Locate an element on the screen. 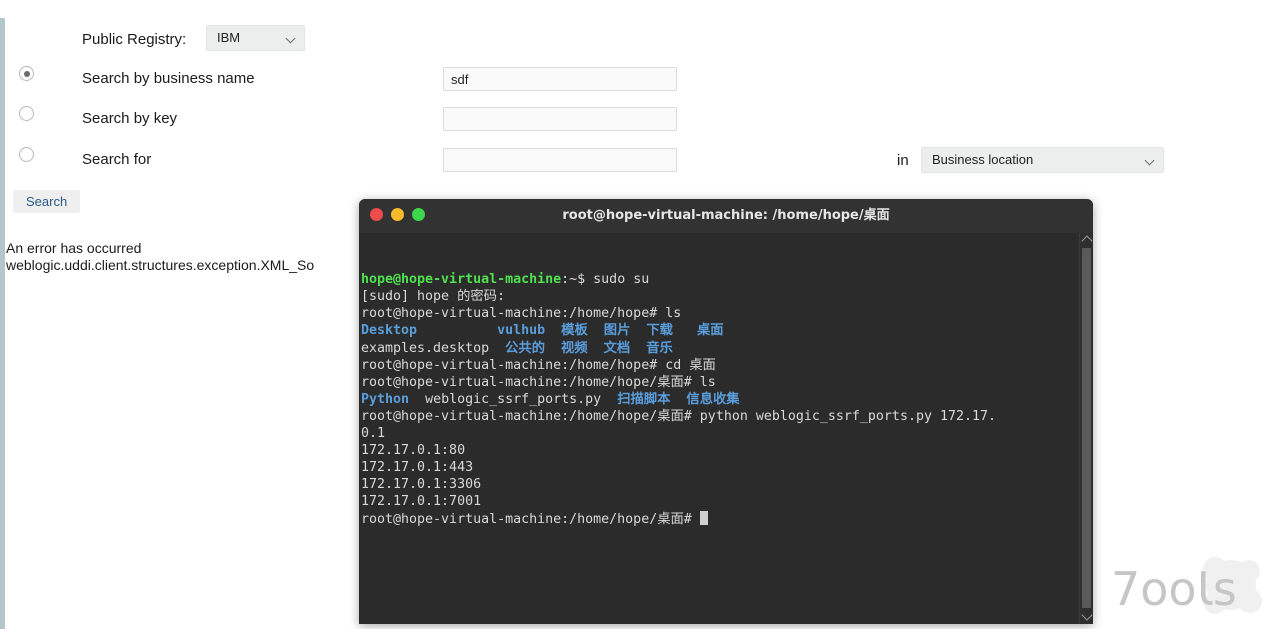  terminal-text: 172.17.0.1:3306 is located at coordinates (421, 485).